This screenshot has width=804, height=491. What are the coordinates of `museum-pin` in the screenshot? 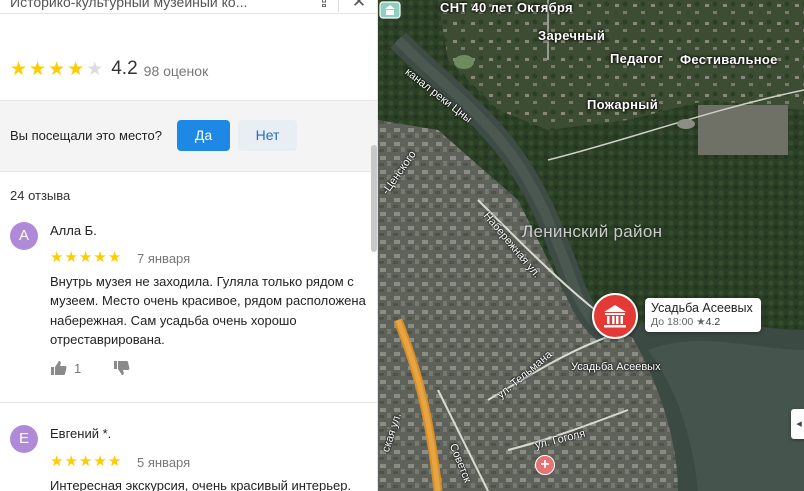 It's located at (615, 316).